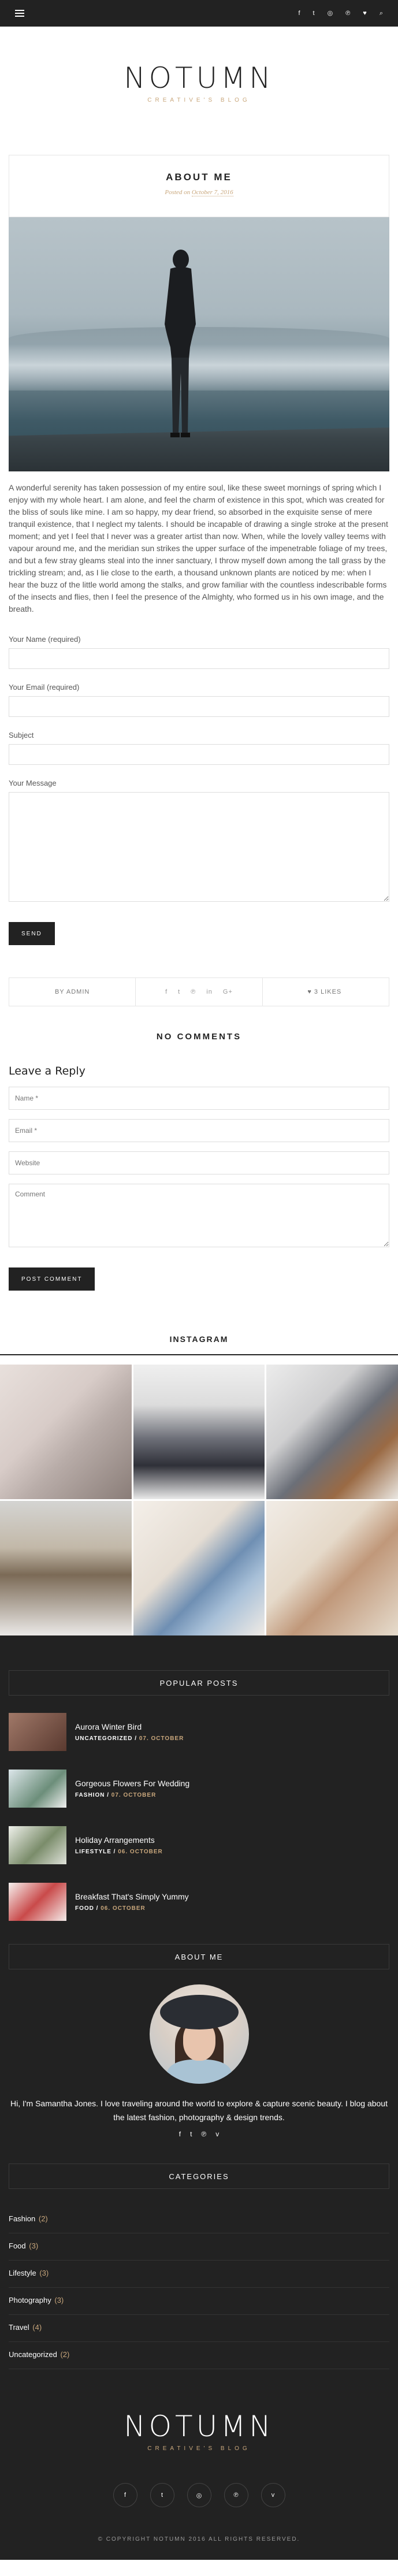 Image resolution: width=398 pixels, height=2576 pixels. What do you see at coordinates (193, 992) in the screenshot?
I see `share-pinterest-icon: ℗` at bounding box center [193, 992].